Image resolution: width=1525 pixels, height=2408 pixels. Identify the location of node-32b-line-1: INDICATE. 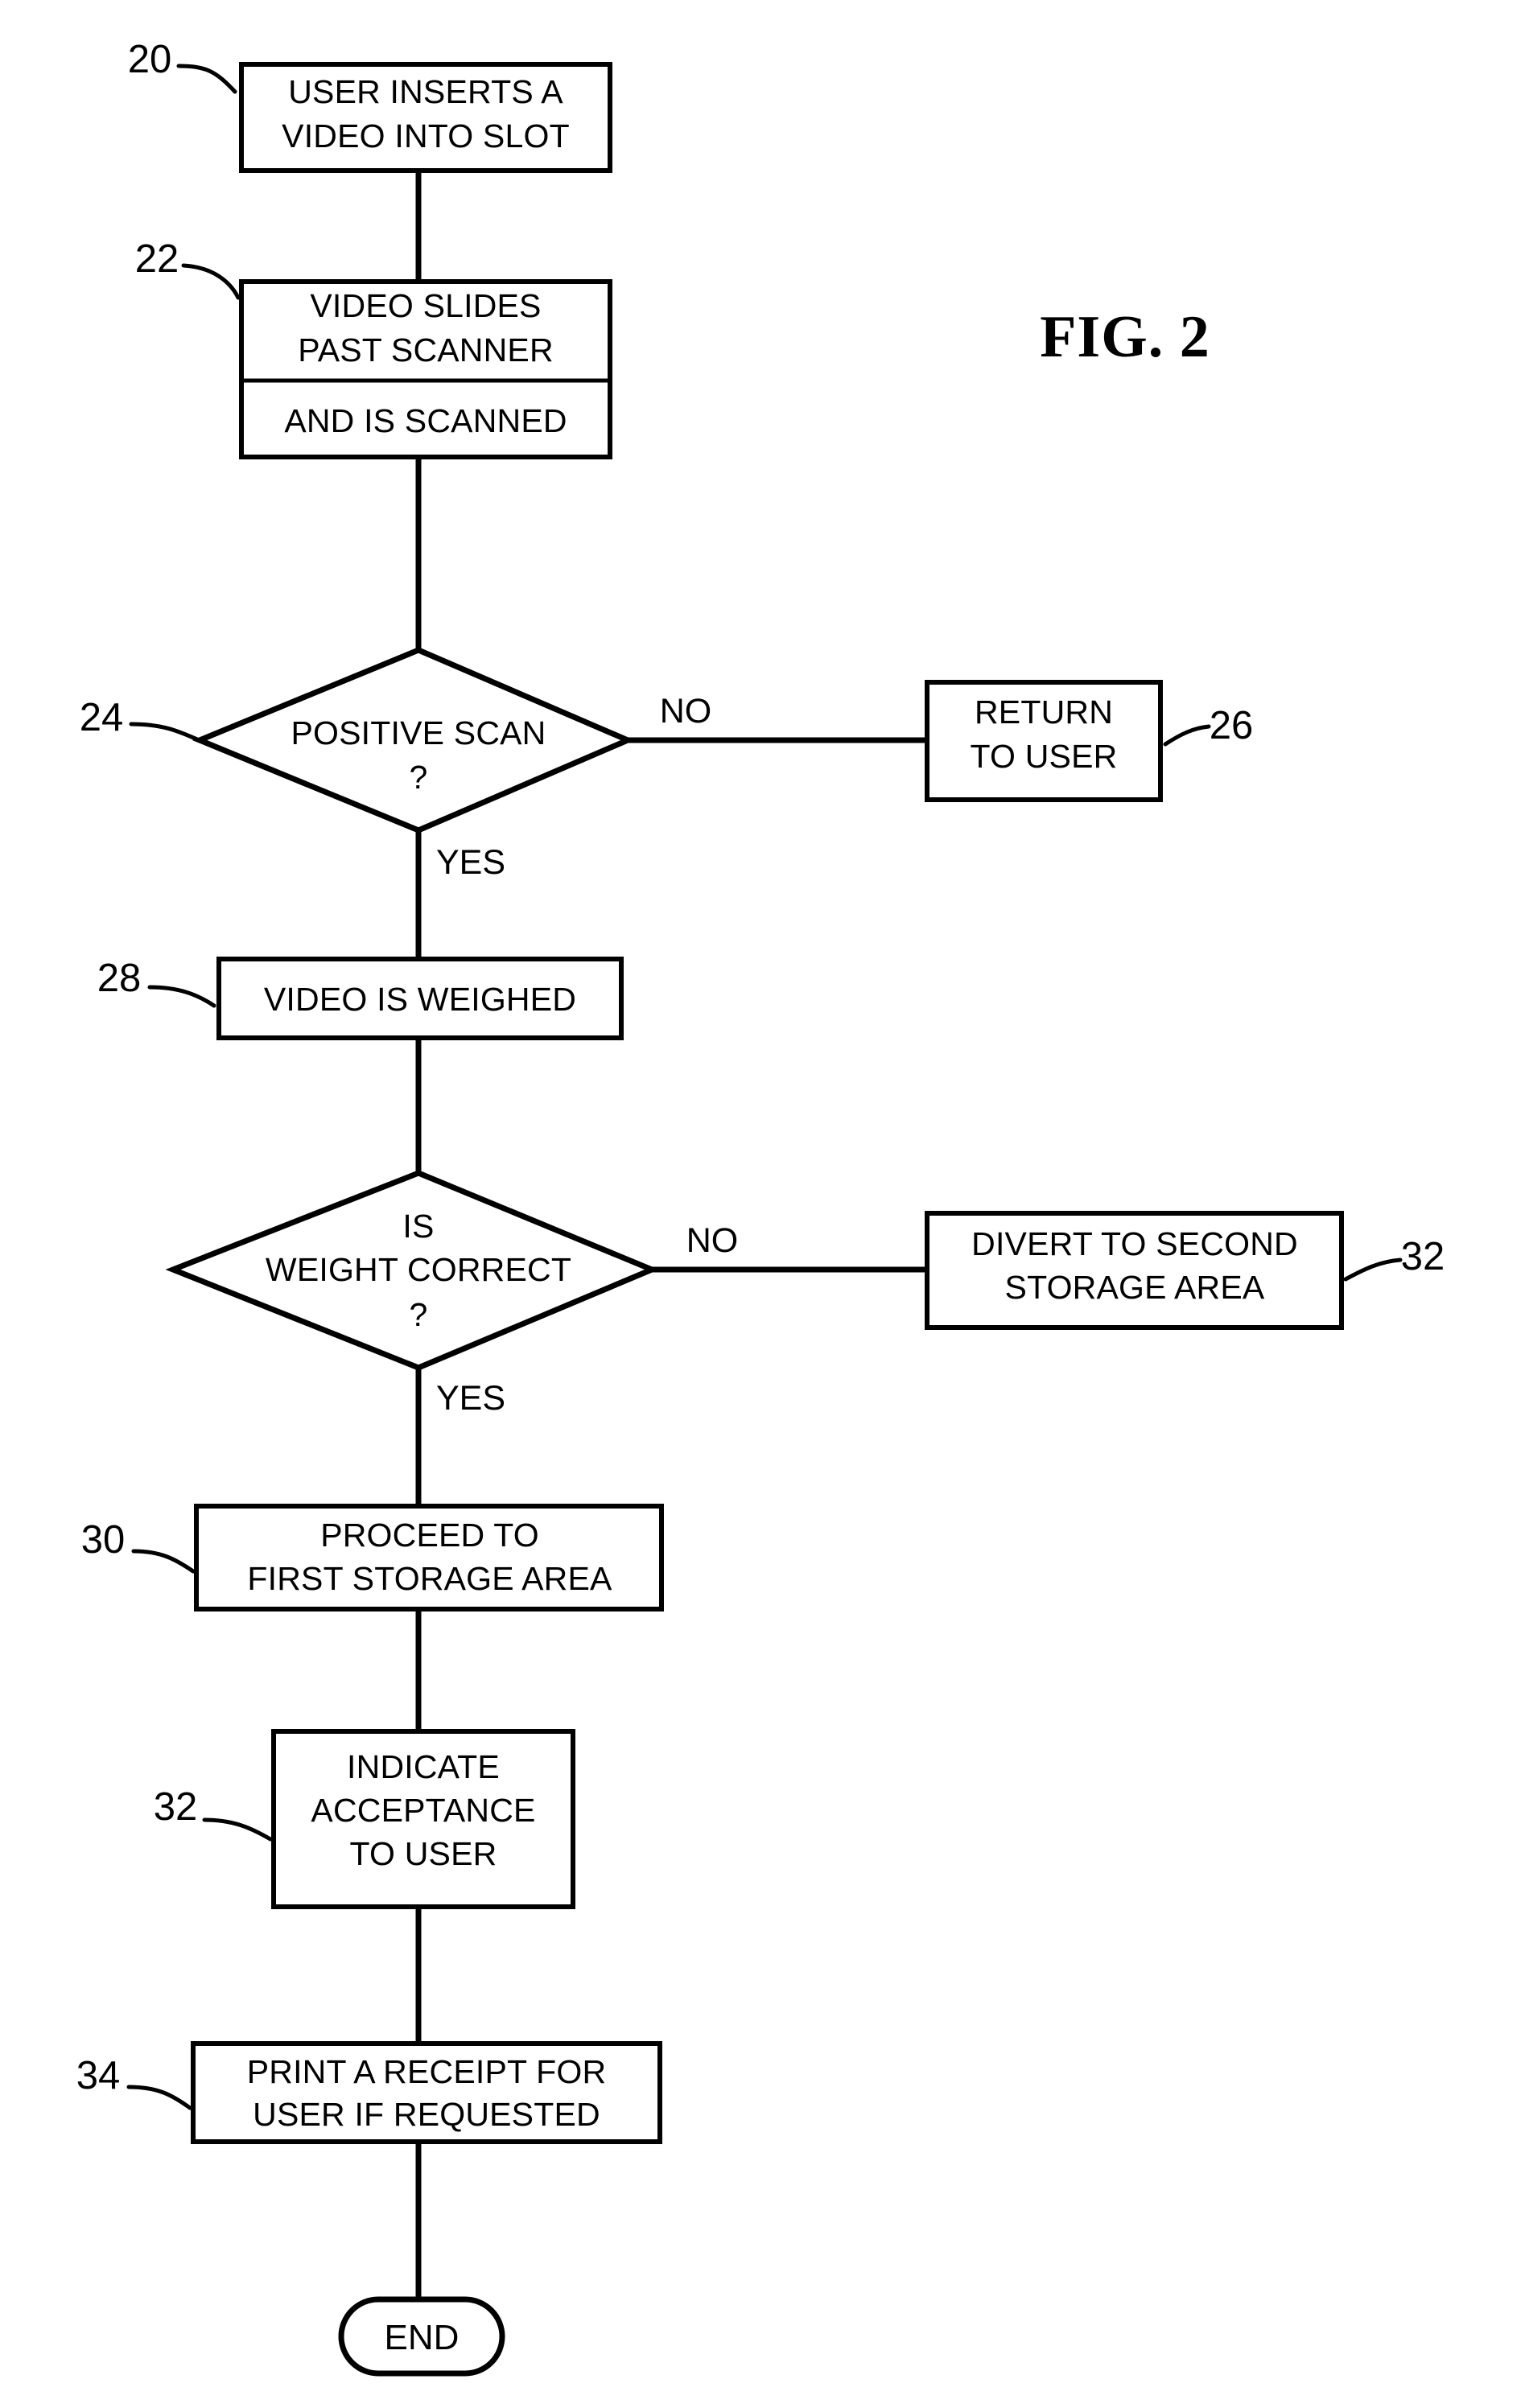
(424, 1766).